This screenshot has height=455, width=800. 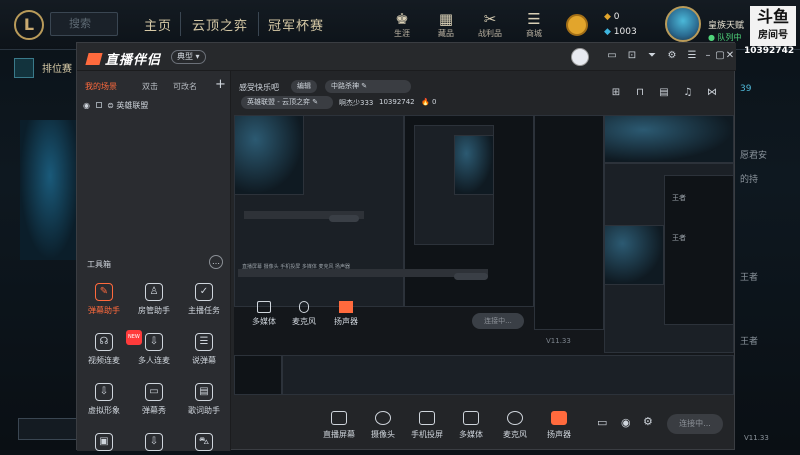 What do you see at coordinates (48, 429) in the screenshot?
I see `game-chat-box` at bounding box center [48, 429].